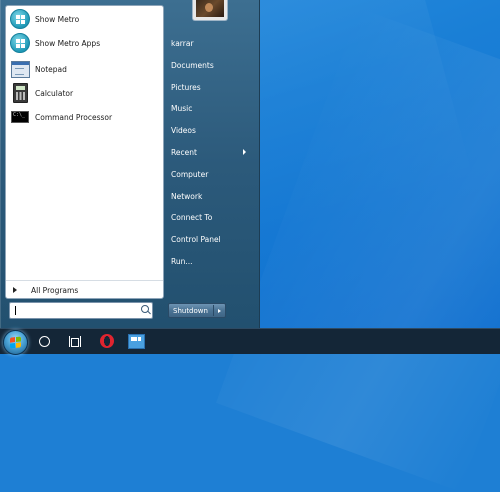  Describe the element at coordinates (196, 239) in the screenshot. I see `right-item-label: Control Panel` at that location.